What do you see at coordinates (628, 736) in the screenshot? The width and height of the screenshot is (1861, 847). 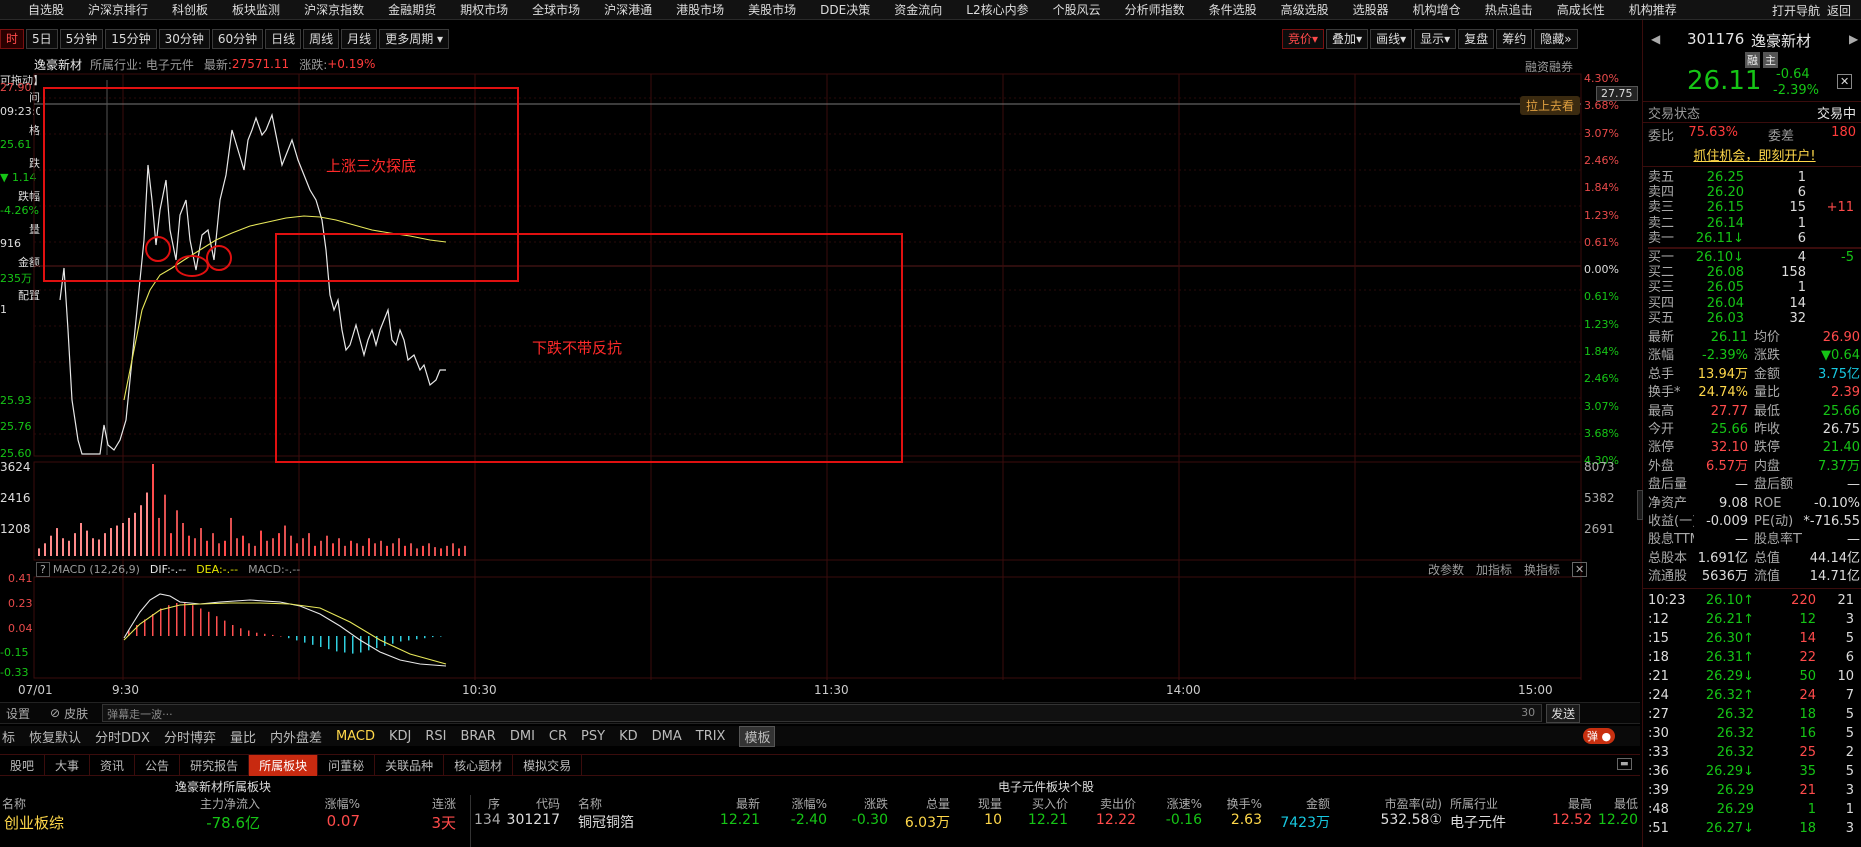 I see `indicator-tab: KD` at bounding box center [628, 736].